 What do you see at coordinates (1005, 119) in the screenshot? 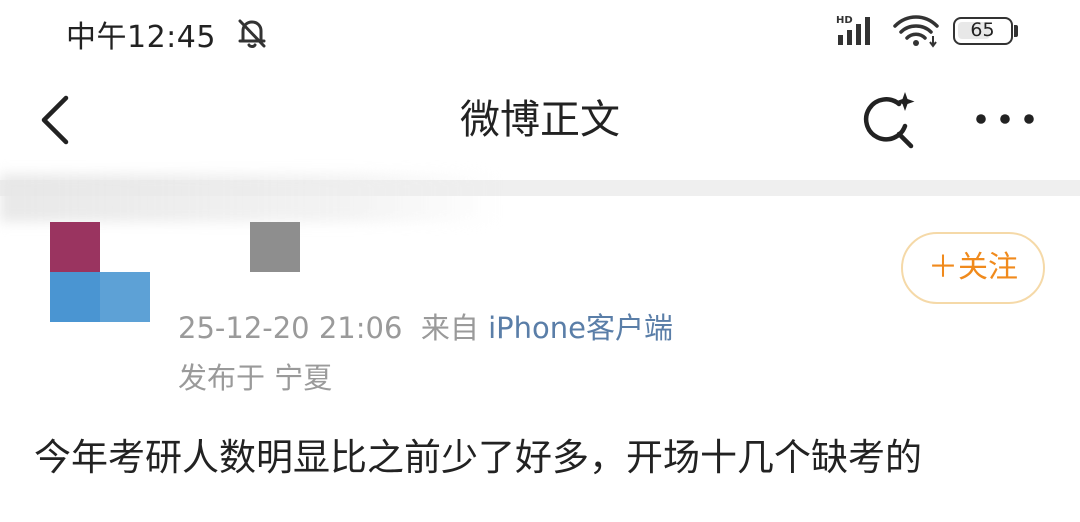
I see `more-dots-icon` at bounding box center [1005, 119].